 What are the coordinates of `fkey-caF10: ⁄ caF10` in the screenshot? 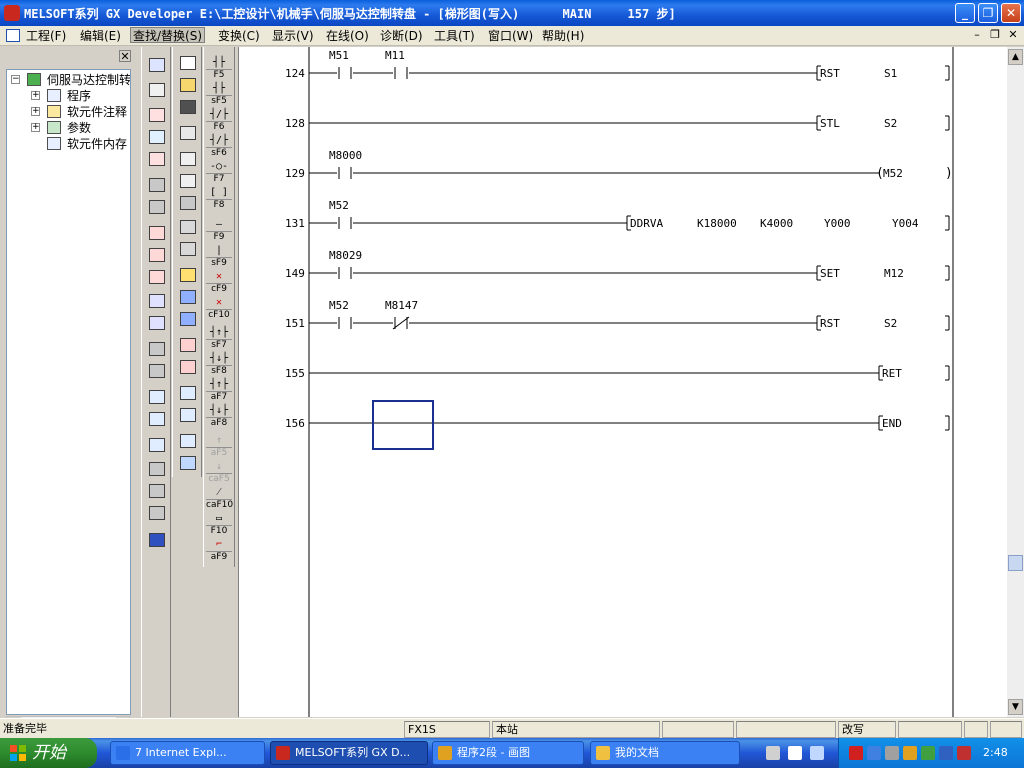 It's located at (219, 499).